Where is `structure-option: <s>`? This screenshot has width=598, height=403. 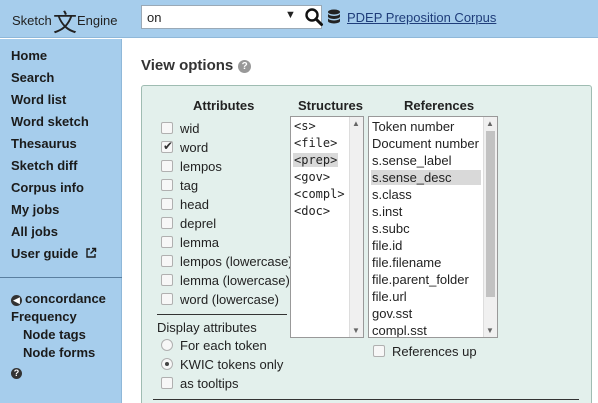
structure-option: <s> is located at coordinates (305, 126).